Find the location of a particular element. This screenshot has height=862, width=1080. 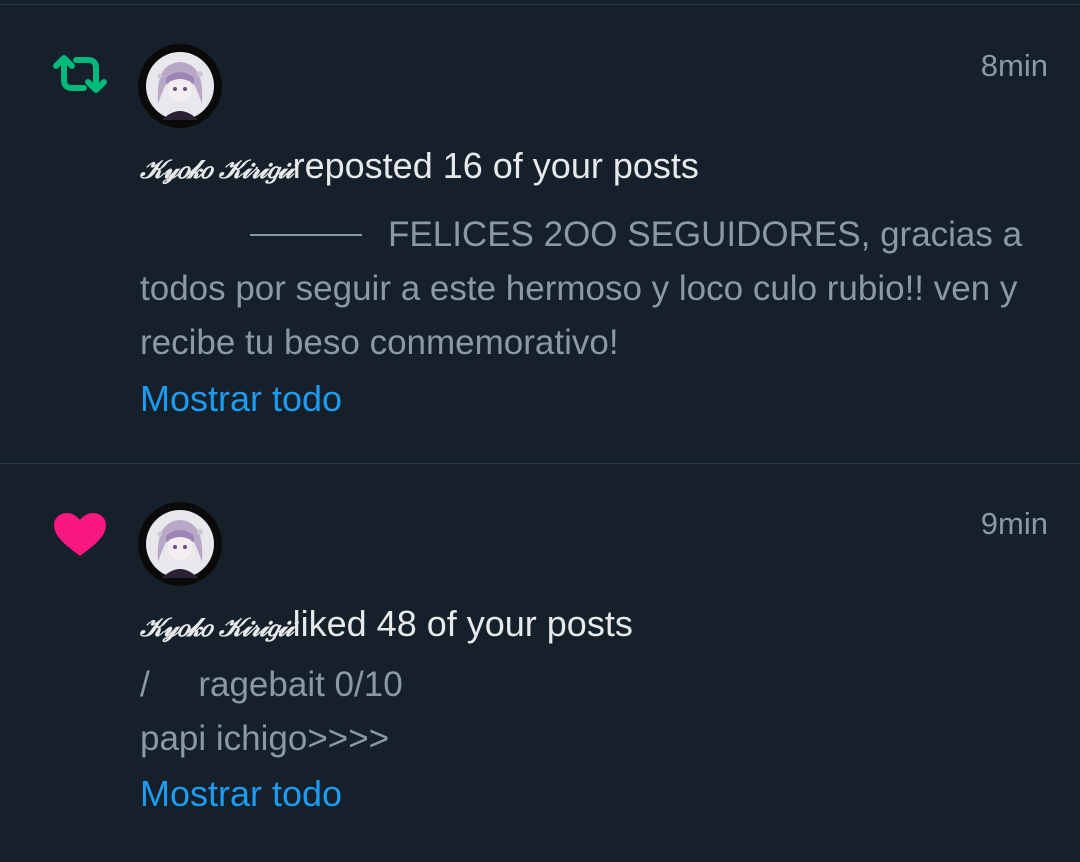

dash-separator is located at coordinates (306, 234).